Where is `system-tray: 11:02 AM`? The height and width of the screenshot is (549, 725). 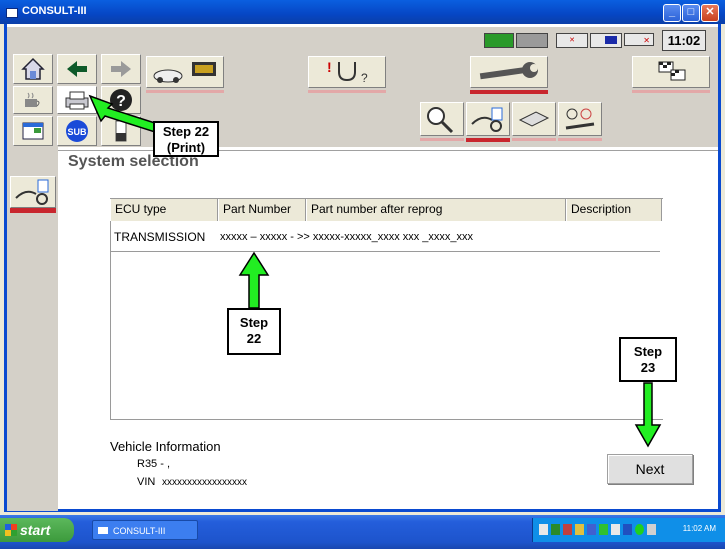
system-tray: 11:02 AM is located at coordinates (628, 530).